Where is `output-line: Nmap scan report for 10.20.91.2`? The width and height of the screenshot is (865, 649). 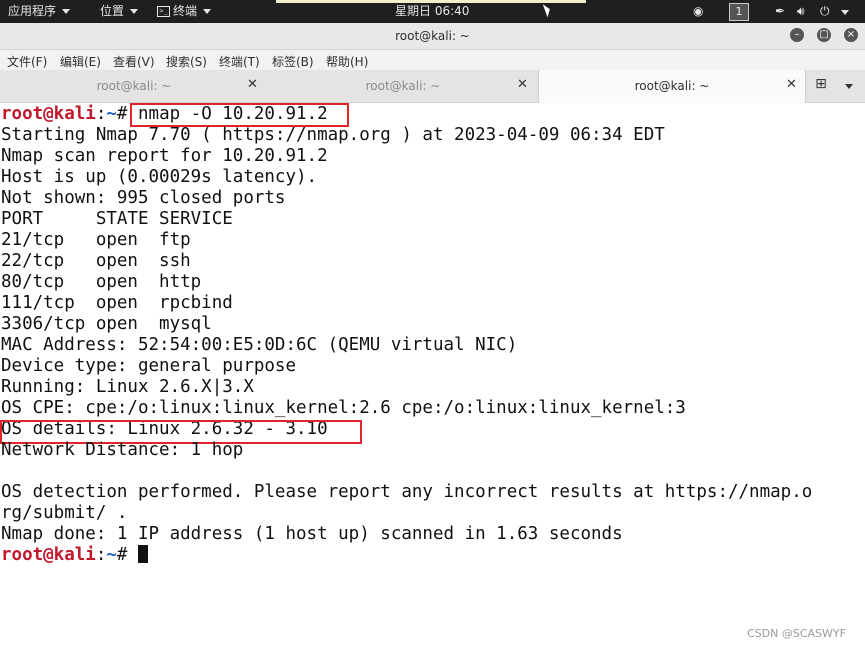
output-line: Nmap scan report for 10.20.91.2 is located at coordinates (164, 156).